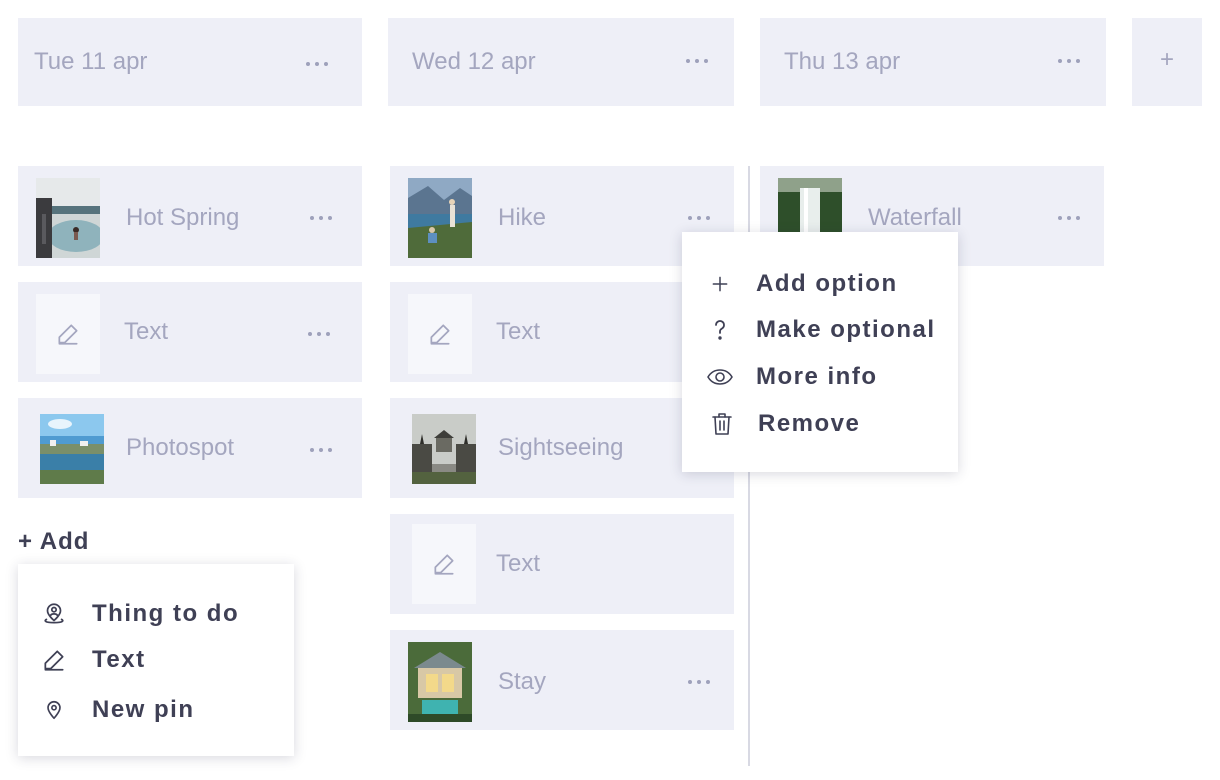 This screenshot has height=780, width=1220. I want to click on menu-item-label: More info, so click(817, 376).